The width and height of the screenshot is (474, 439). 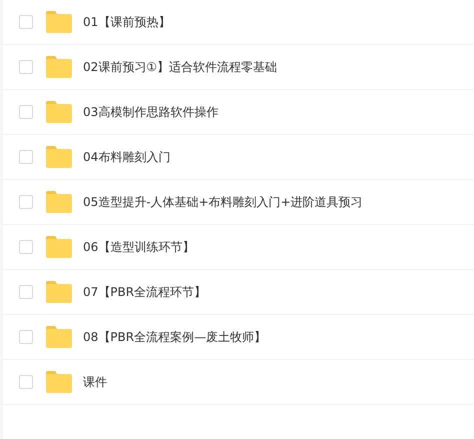 What do you see at coordinates (95, 382) in the screenshot?
I see `folder-name: 课件` at bounding box center [95, 382].